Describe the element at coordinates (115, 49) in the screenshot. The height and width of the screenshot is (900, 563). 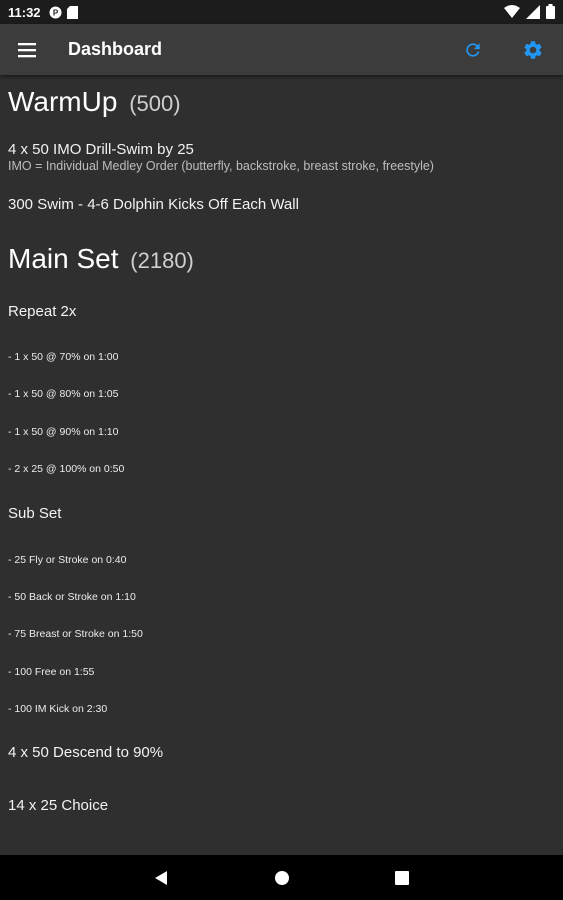
I see `app-title: Dashboard` at that location.